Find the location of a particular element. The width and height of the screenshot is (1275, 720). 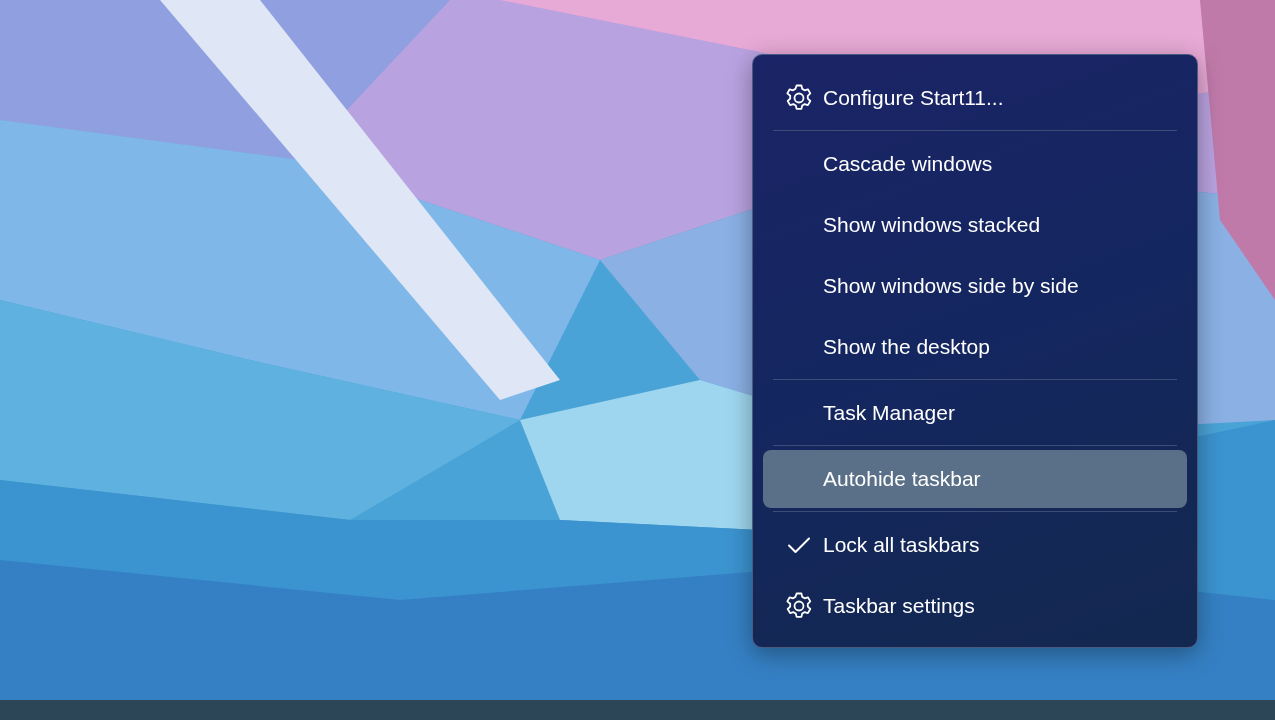

menu-item: Task Manager is located at coordinates (975, 413).